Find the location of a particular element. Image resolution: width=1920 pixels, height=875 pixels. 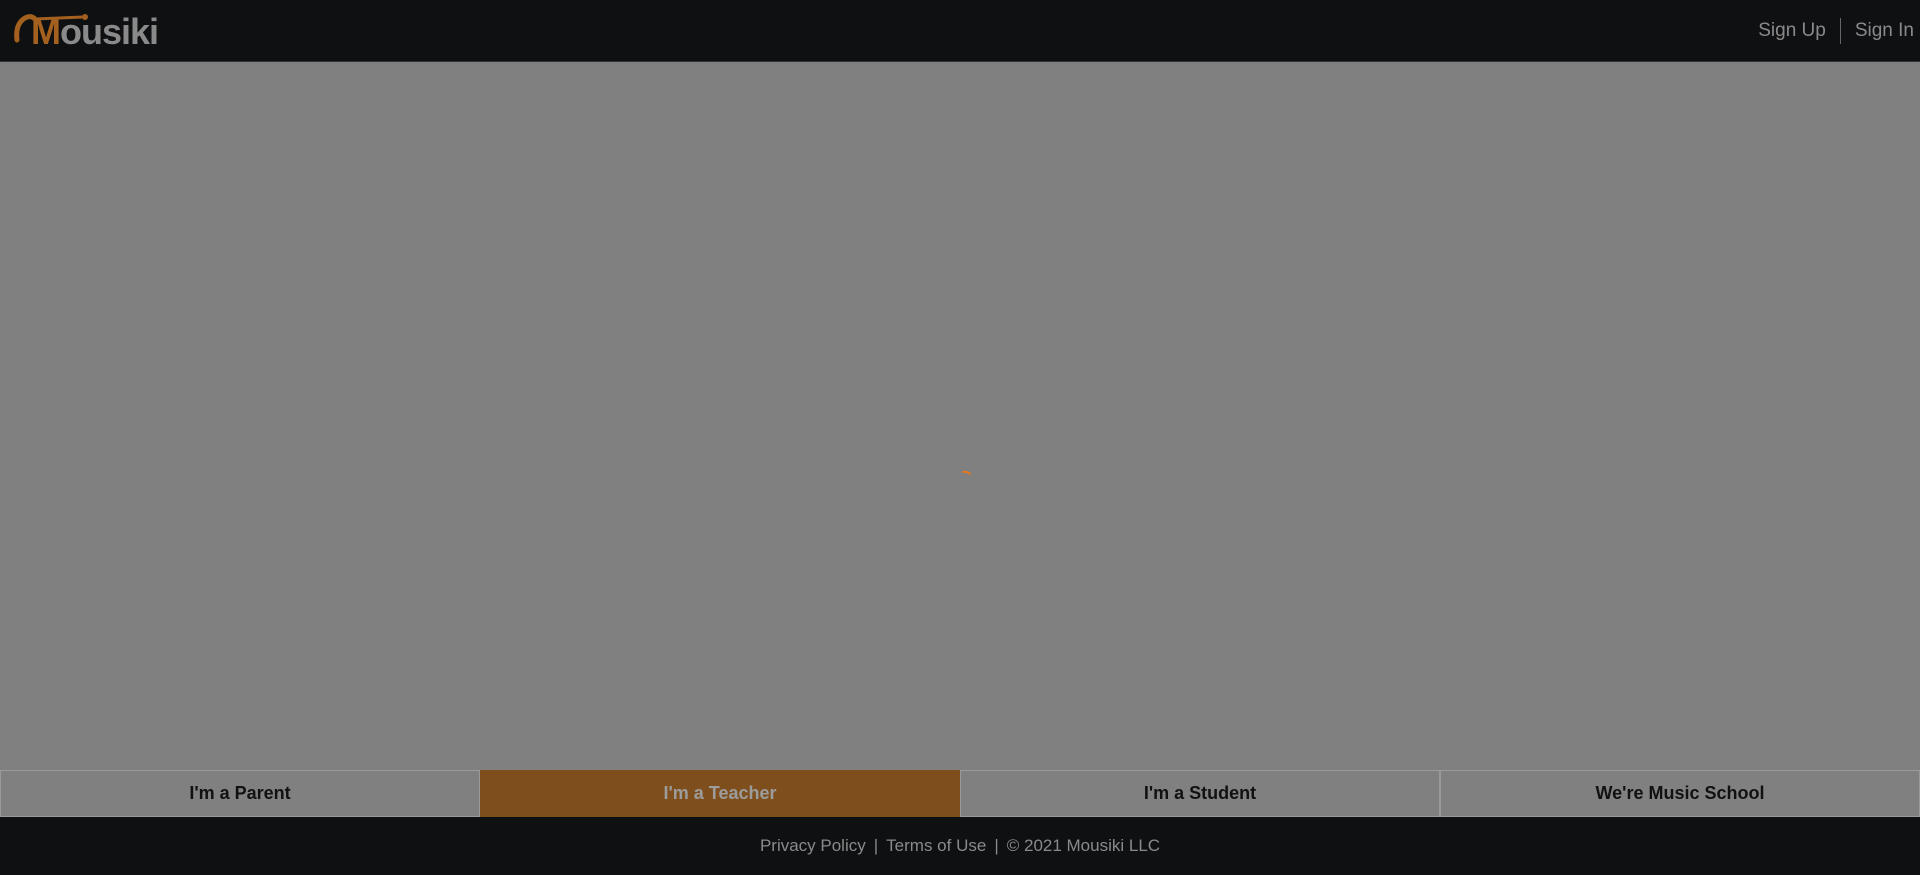

logo-wordmark: ousiki is located at coordinates (109, 31).